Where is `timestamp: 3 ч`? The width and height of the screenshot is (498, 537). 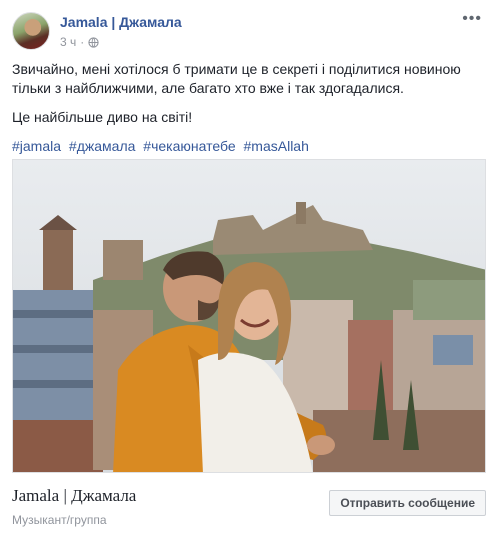
timestamp: 3 ч is located at coordinates (68, 42).